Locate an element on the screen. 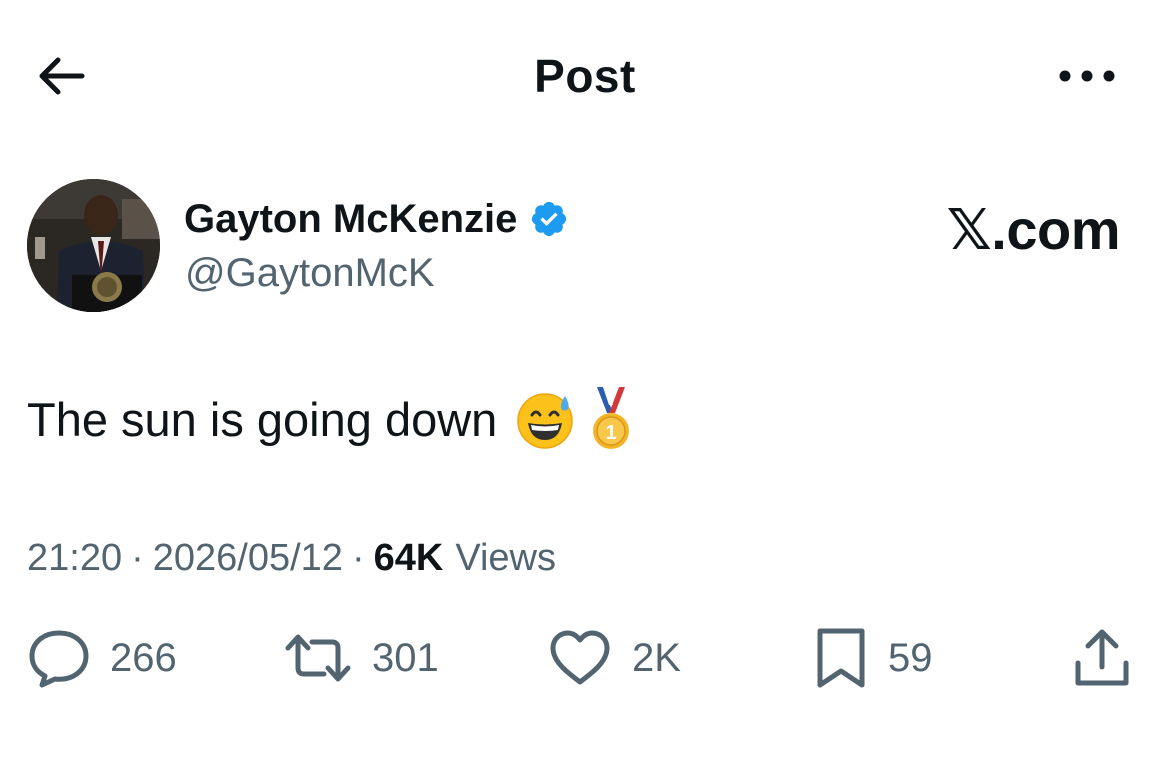 The height and width of the screenshot is (766, 1170). x-com-watermark: 𝕏.com is located at coordinates (1033, 229).